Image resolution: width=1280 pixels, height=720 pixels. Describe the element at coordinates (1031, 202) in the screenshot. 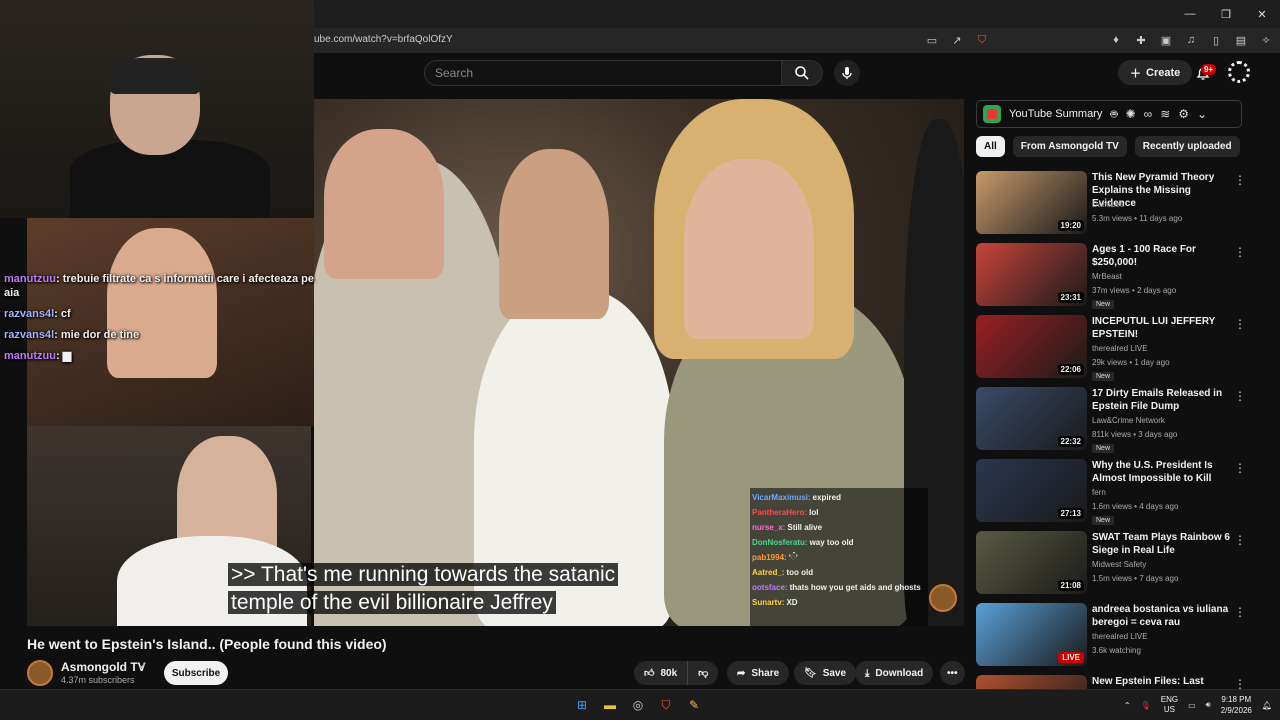

I see `video-thumbnail: 19:20` at that location.